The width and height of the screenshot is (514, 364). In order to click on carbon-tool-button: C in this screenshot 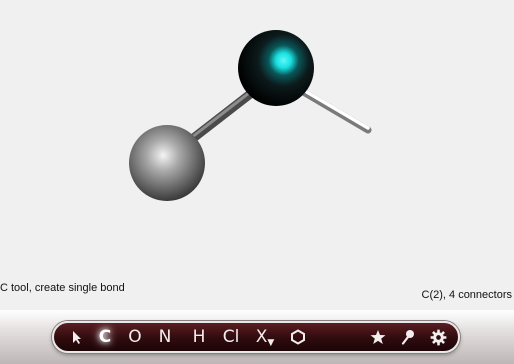, I will do `click(105, 337)`.